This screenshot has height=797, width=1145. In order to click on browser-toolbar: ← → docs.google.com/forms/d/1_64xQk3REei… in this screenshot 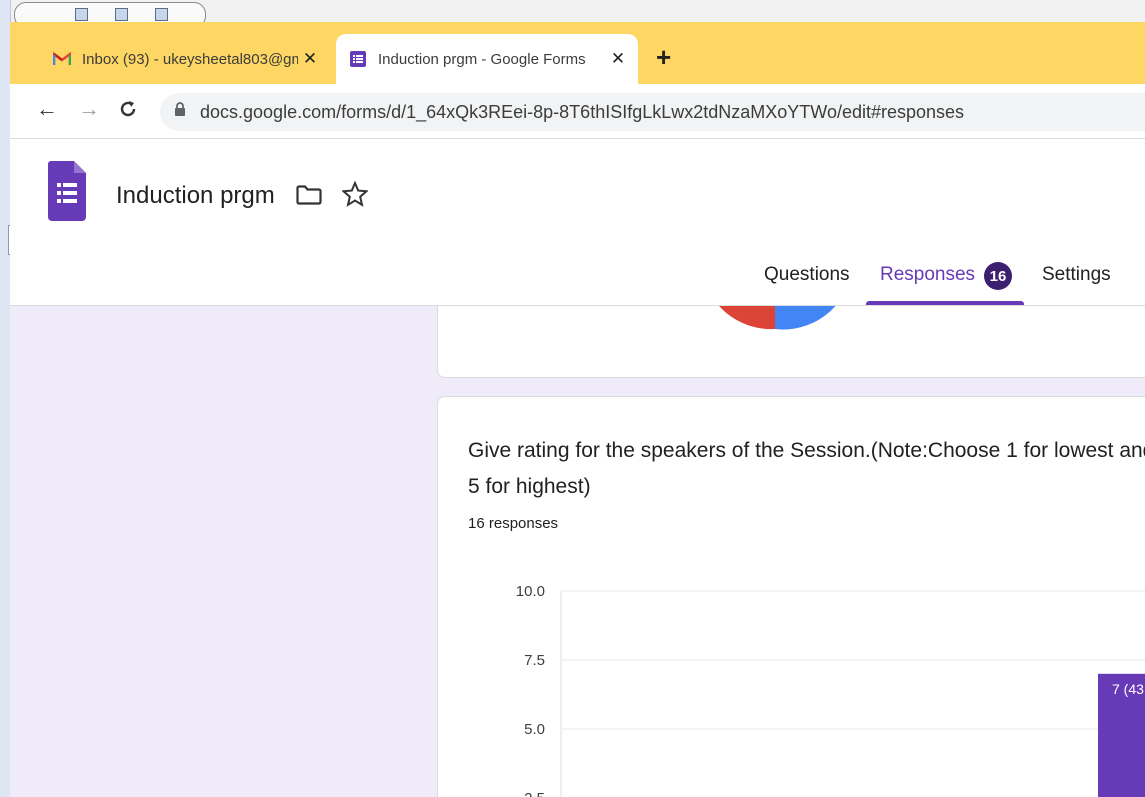, I will do `click(577, 111)`.